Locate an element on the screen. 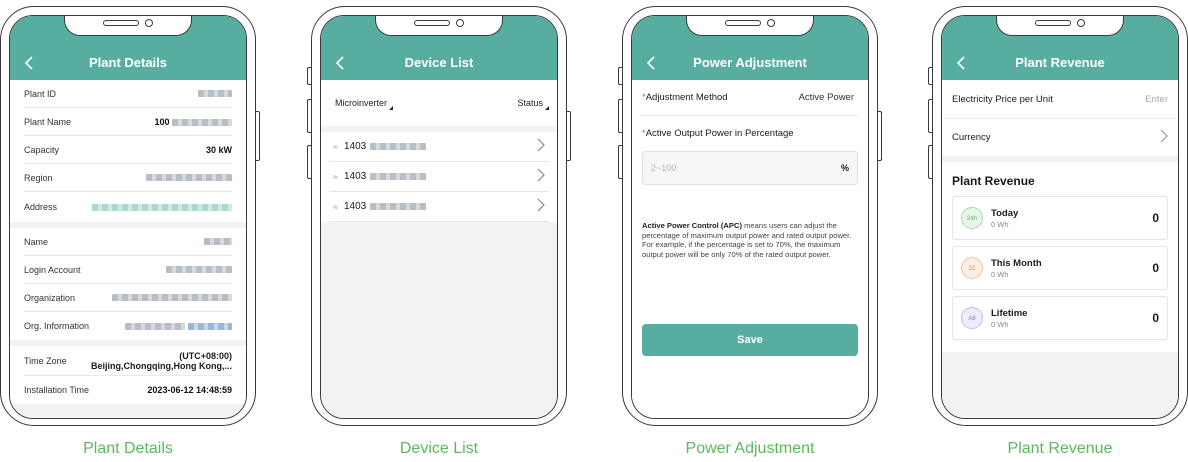 This screenshot has height=462, width=1188. revenue-item-lifetime: All Lifetime 0 Wh 0 is located at coordinates (1060, 318).